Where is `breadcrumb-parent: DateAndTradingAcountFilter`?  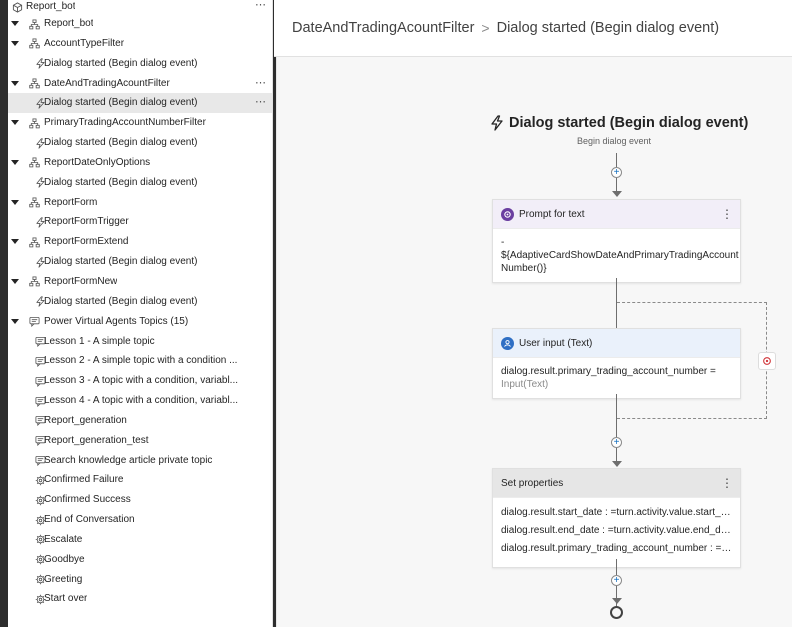 breadcrumb-parent: DateAndTradingAcountFilter is located at coordinates (383, 28).